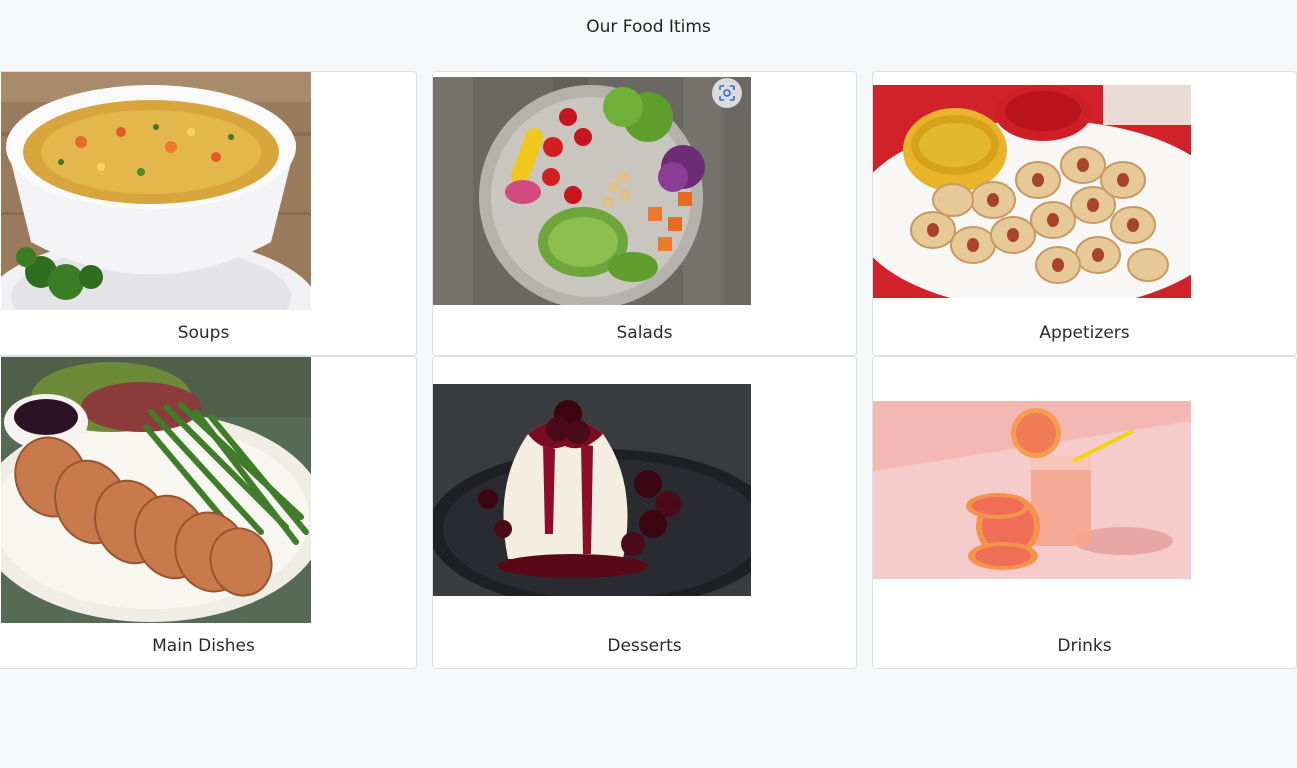 The width and height of the screenshot is (1297, 768). Describe the element at coordinates (156, 490) in the screenshot. I see `main-dishes-image` at that location.